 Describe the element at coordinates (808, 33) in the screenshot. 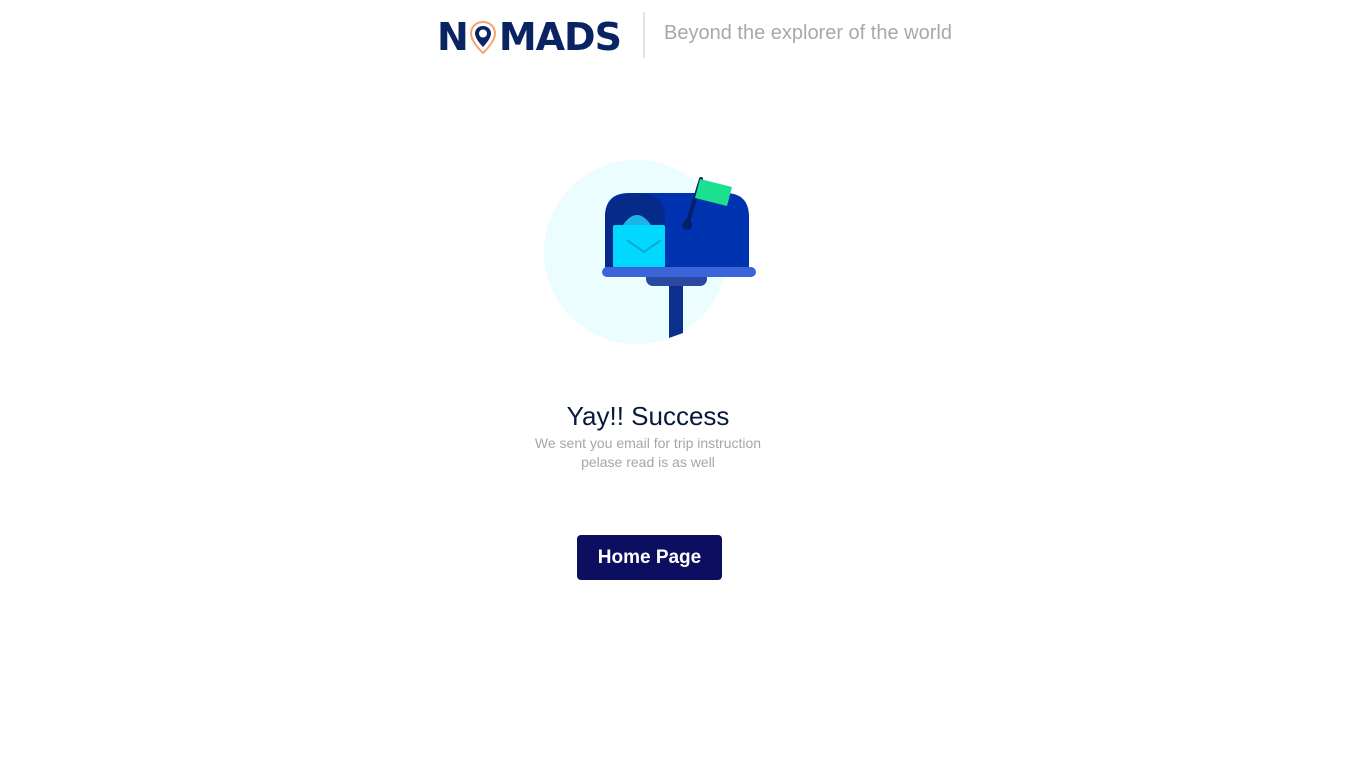

I see `header-tagline: Beyond the explorer of the world` at that location.